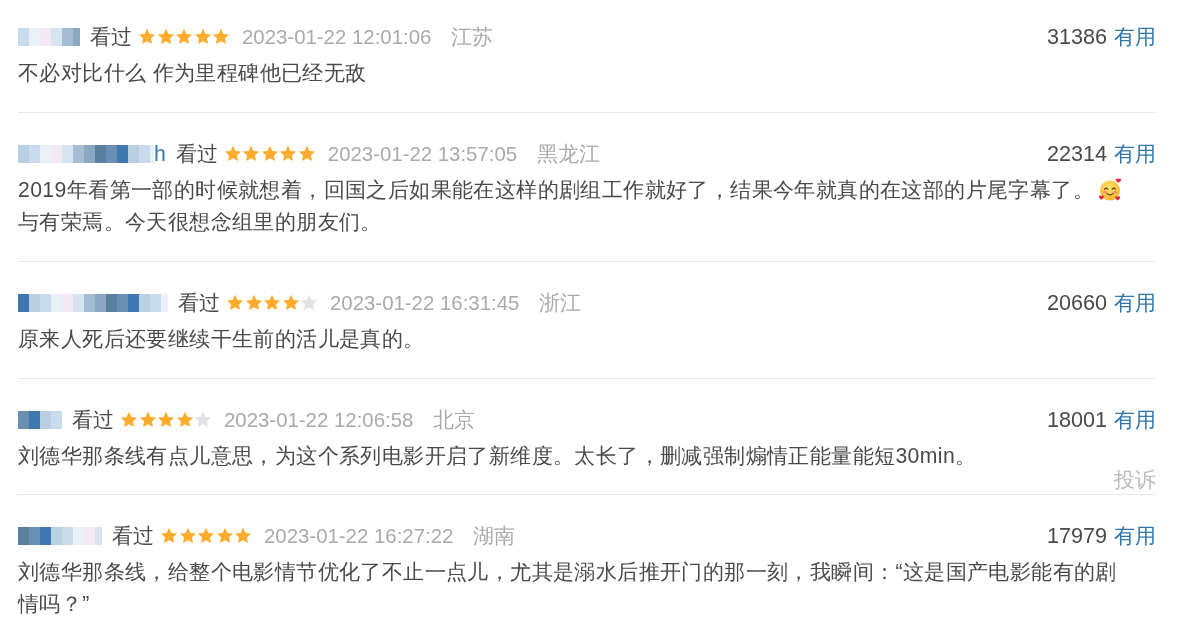 The height and width of the screenshot is (624, 1200). I want to click on username-link: h, so click(160, 154).